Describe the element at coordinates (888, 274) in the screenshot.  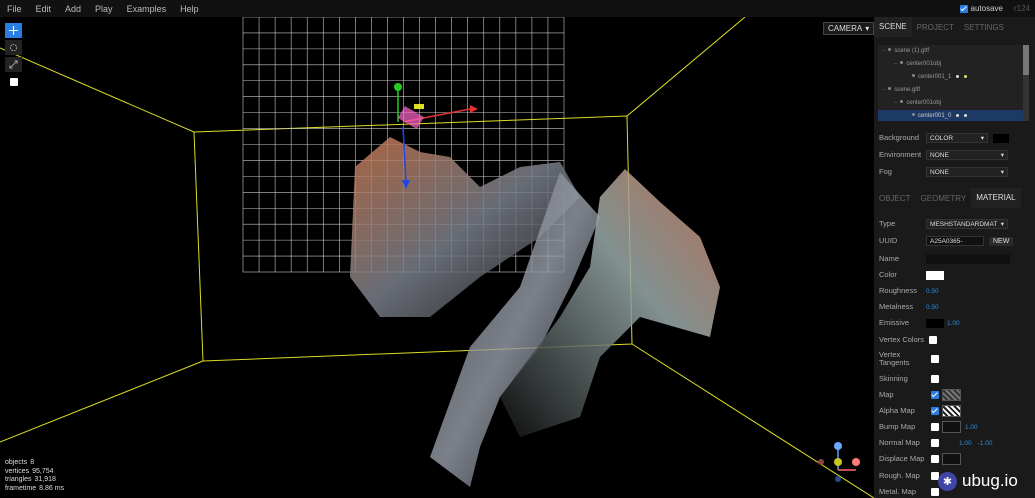
I see `color-label: Color` at that location.